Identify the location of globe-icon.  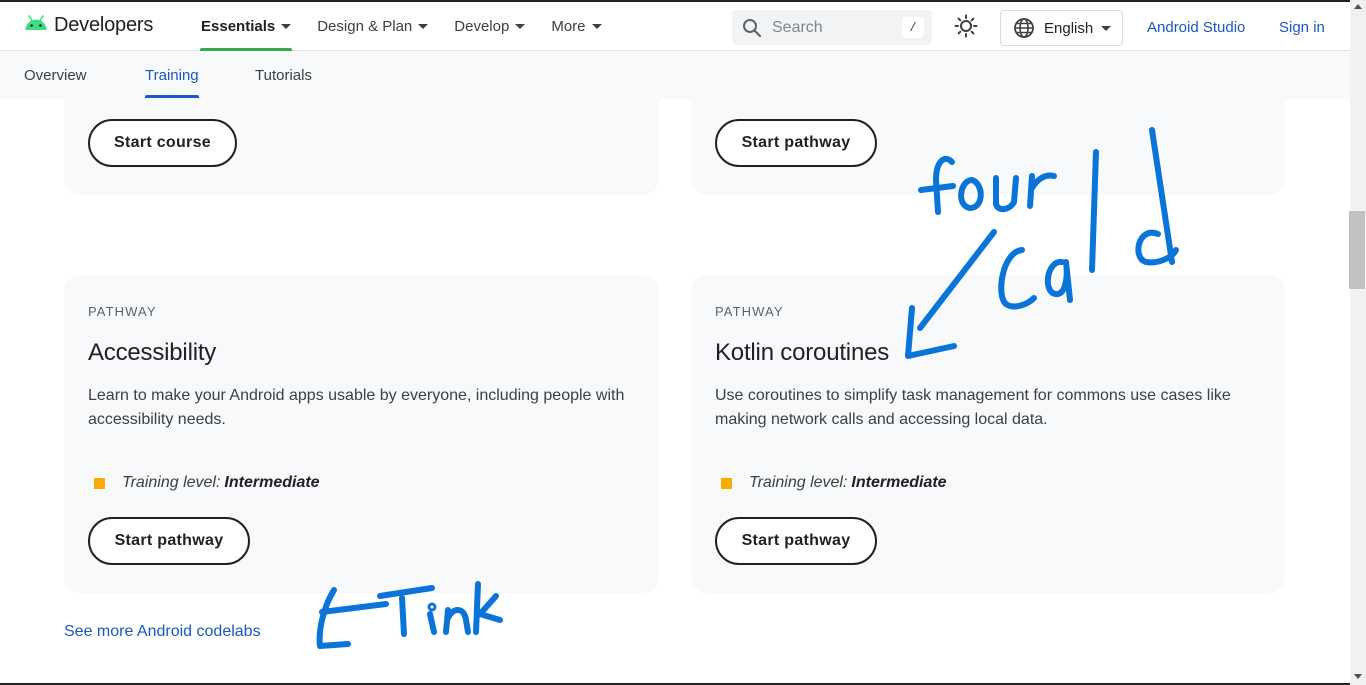
(1024, 28).